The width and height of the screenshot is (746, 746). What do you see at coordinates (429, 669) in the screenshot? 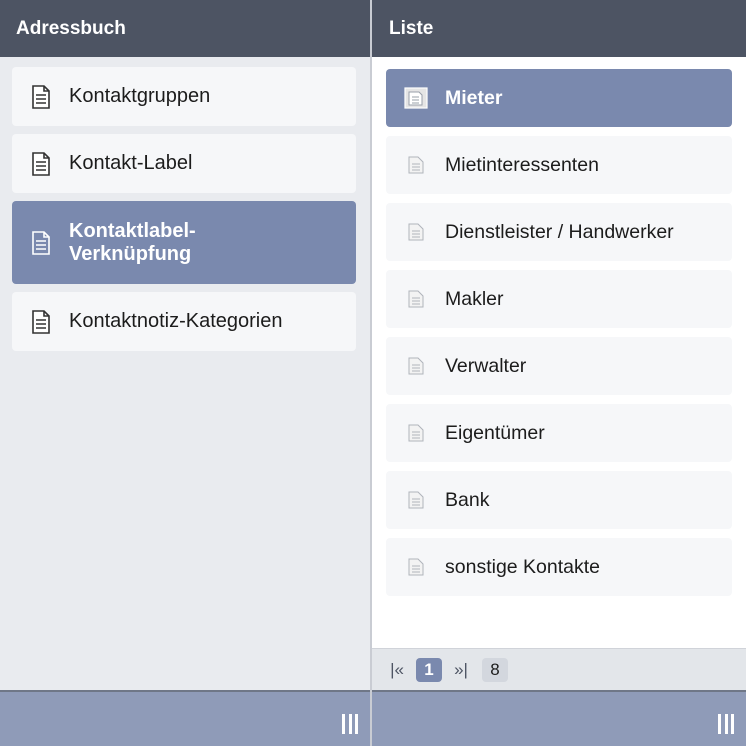
I see `current-page-button: 1` at bounding box center [429, 669].